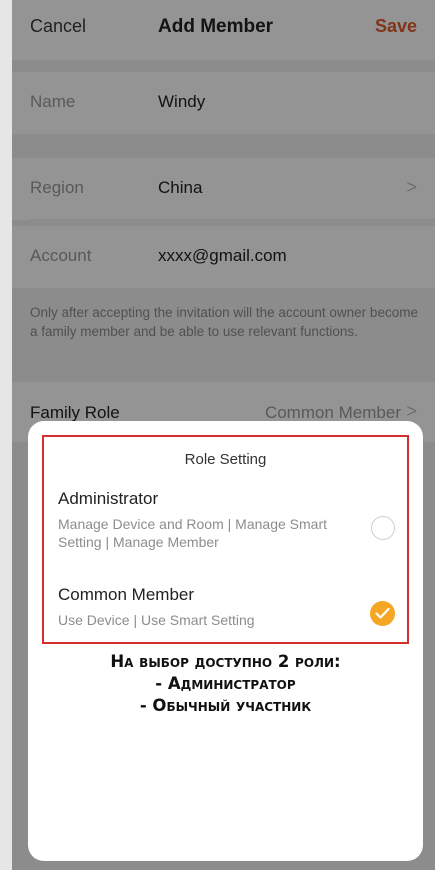 The width and height of the screenshot is (435, 870). I want to click on annotation-line: - Обычный участник, so click(225, 705).